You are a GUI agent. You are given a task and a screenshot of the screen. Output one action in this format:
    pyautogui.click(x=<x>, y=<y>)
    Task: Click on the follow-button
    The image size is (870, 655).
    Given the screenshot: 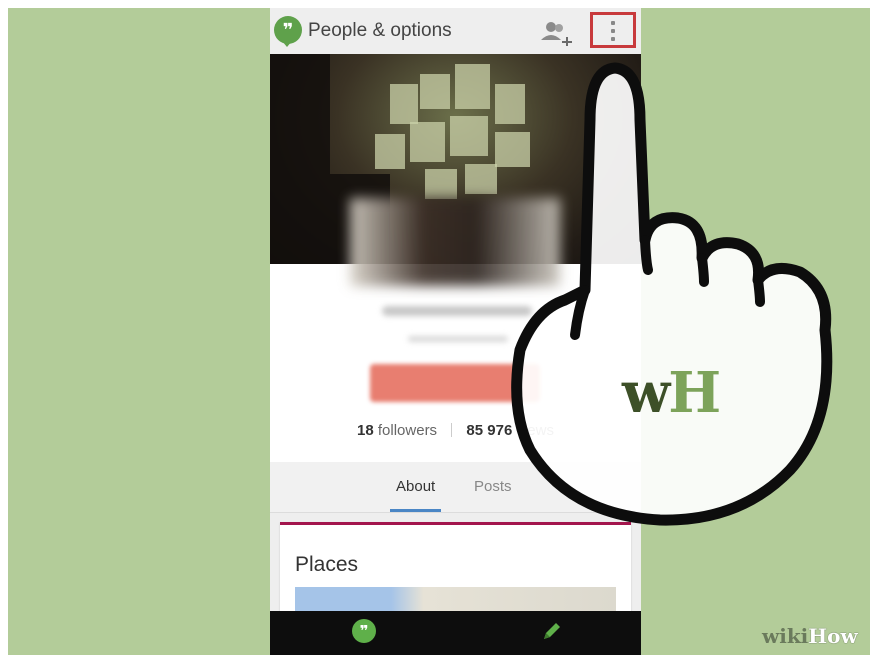 What is the action you would take?
    pyautogui.click(x=455, y=383)
    